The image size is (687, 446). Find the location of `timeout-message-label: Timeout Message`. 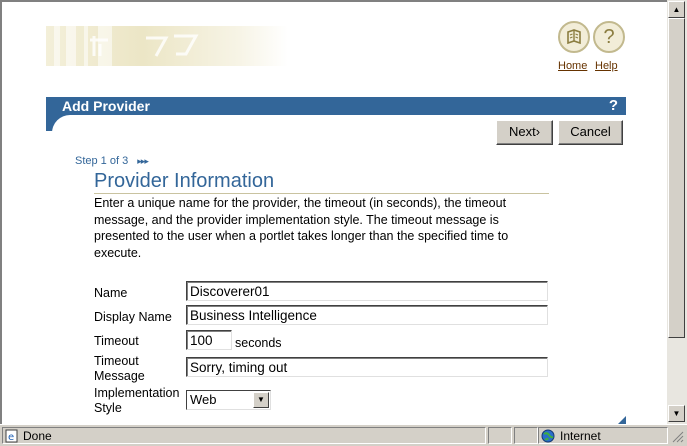

timeout-message-label: Timeout Message is located at coordinates (119, 369).